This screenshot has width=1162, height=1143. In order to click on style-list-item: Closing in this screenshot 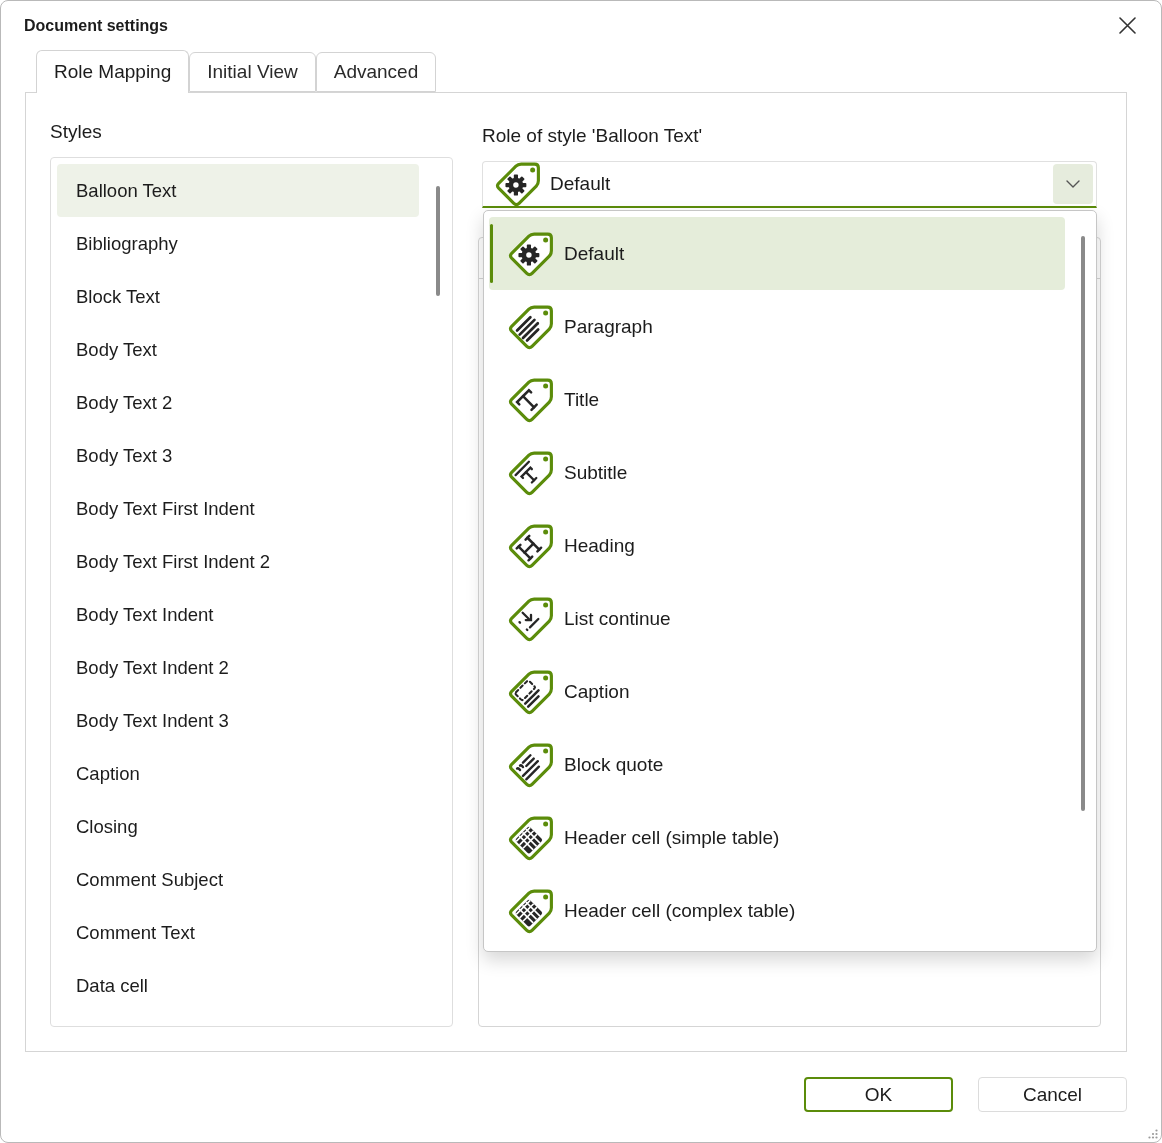, I will do `click(238, 826)`.